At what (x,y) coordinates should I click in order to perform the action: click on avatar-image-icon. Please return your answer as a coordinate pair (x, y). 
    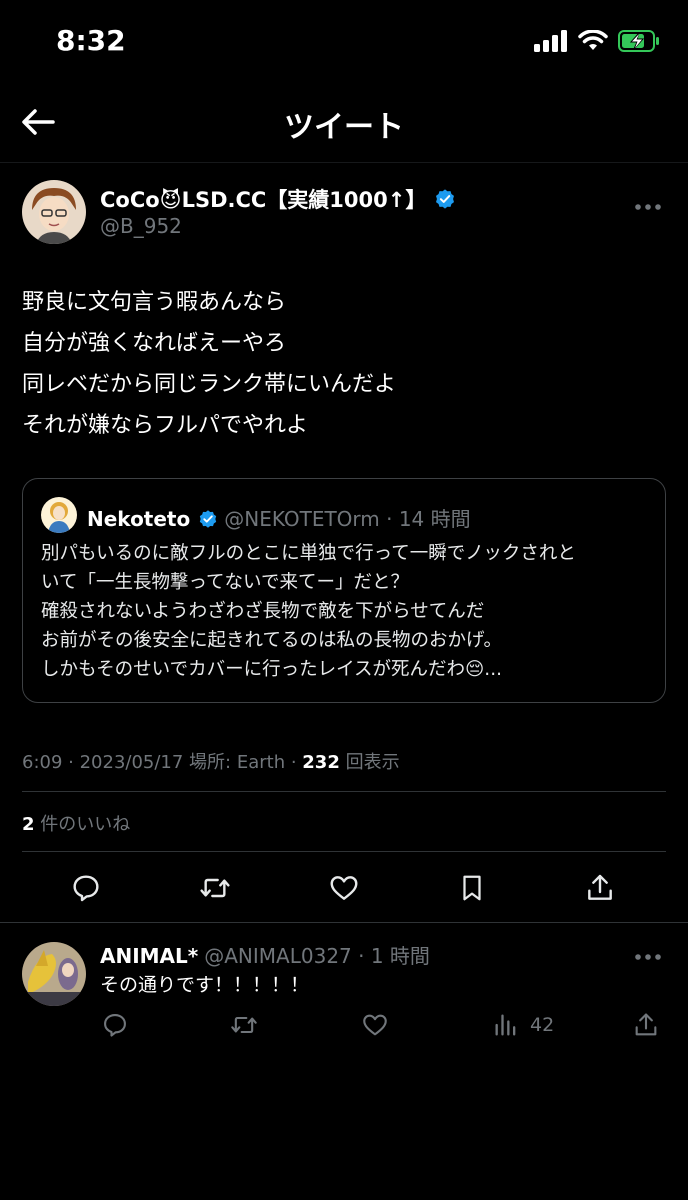
    Looking at the image, I should click on (54, 212).